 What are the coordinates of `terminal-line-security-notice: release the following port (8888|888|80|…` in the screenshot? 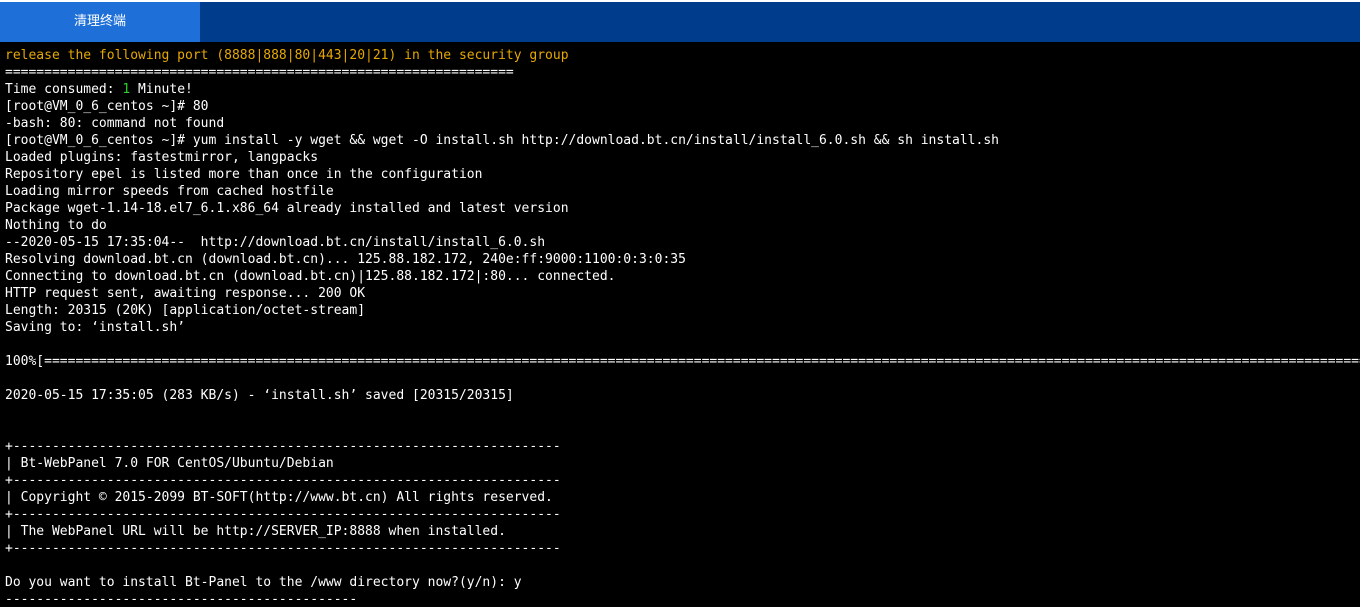 It's located at (287, 55).